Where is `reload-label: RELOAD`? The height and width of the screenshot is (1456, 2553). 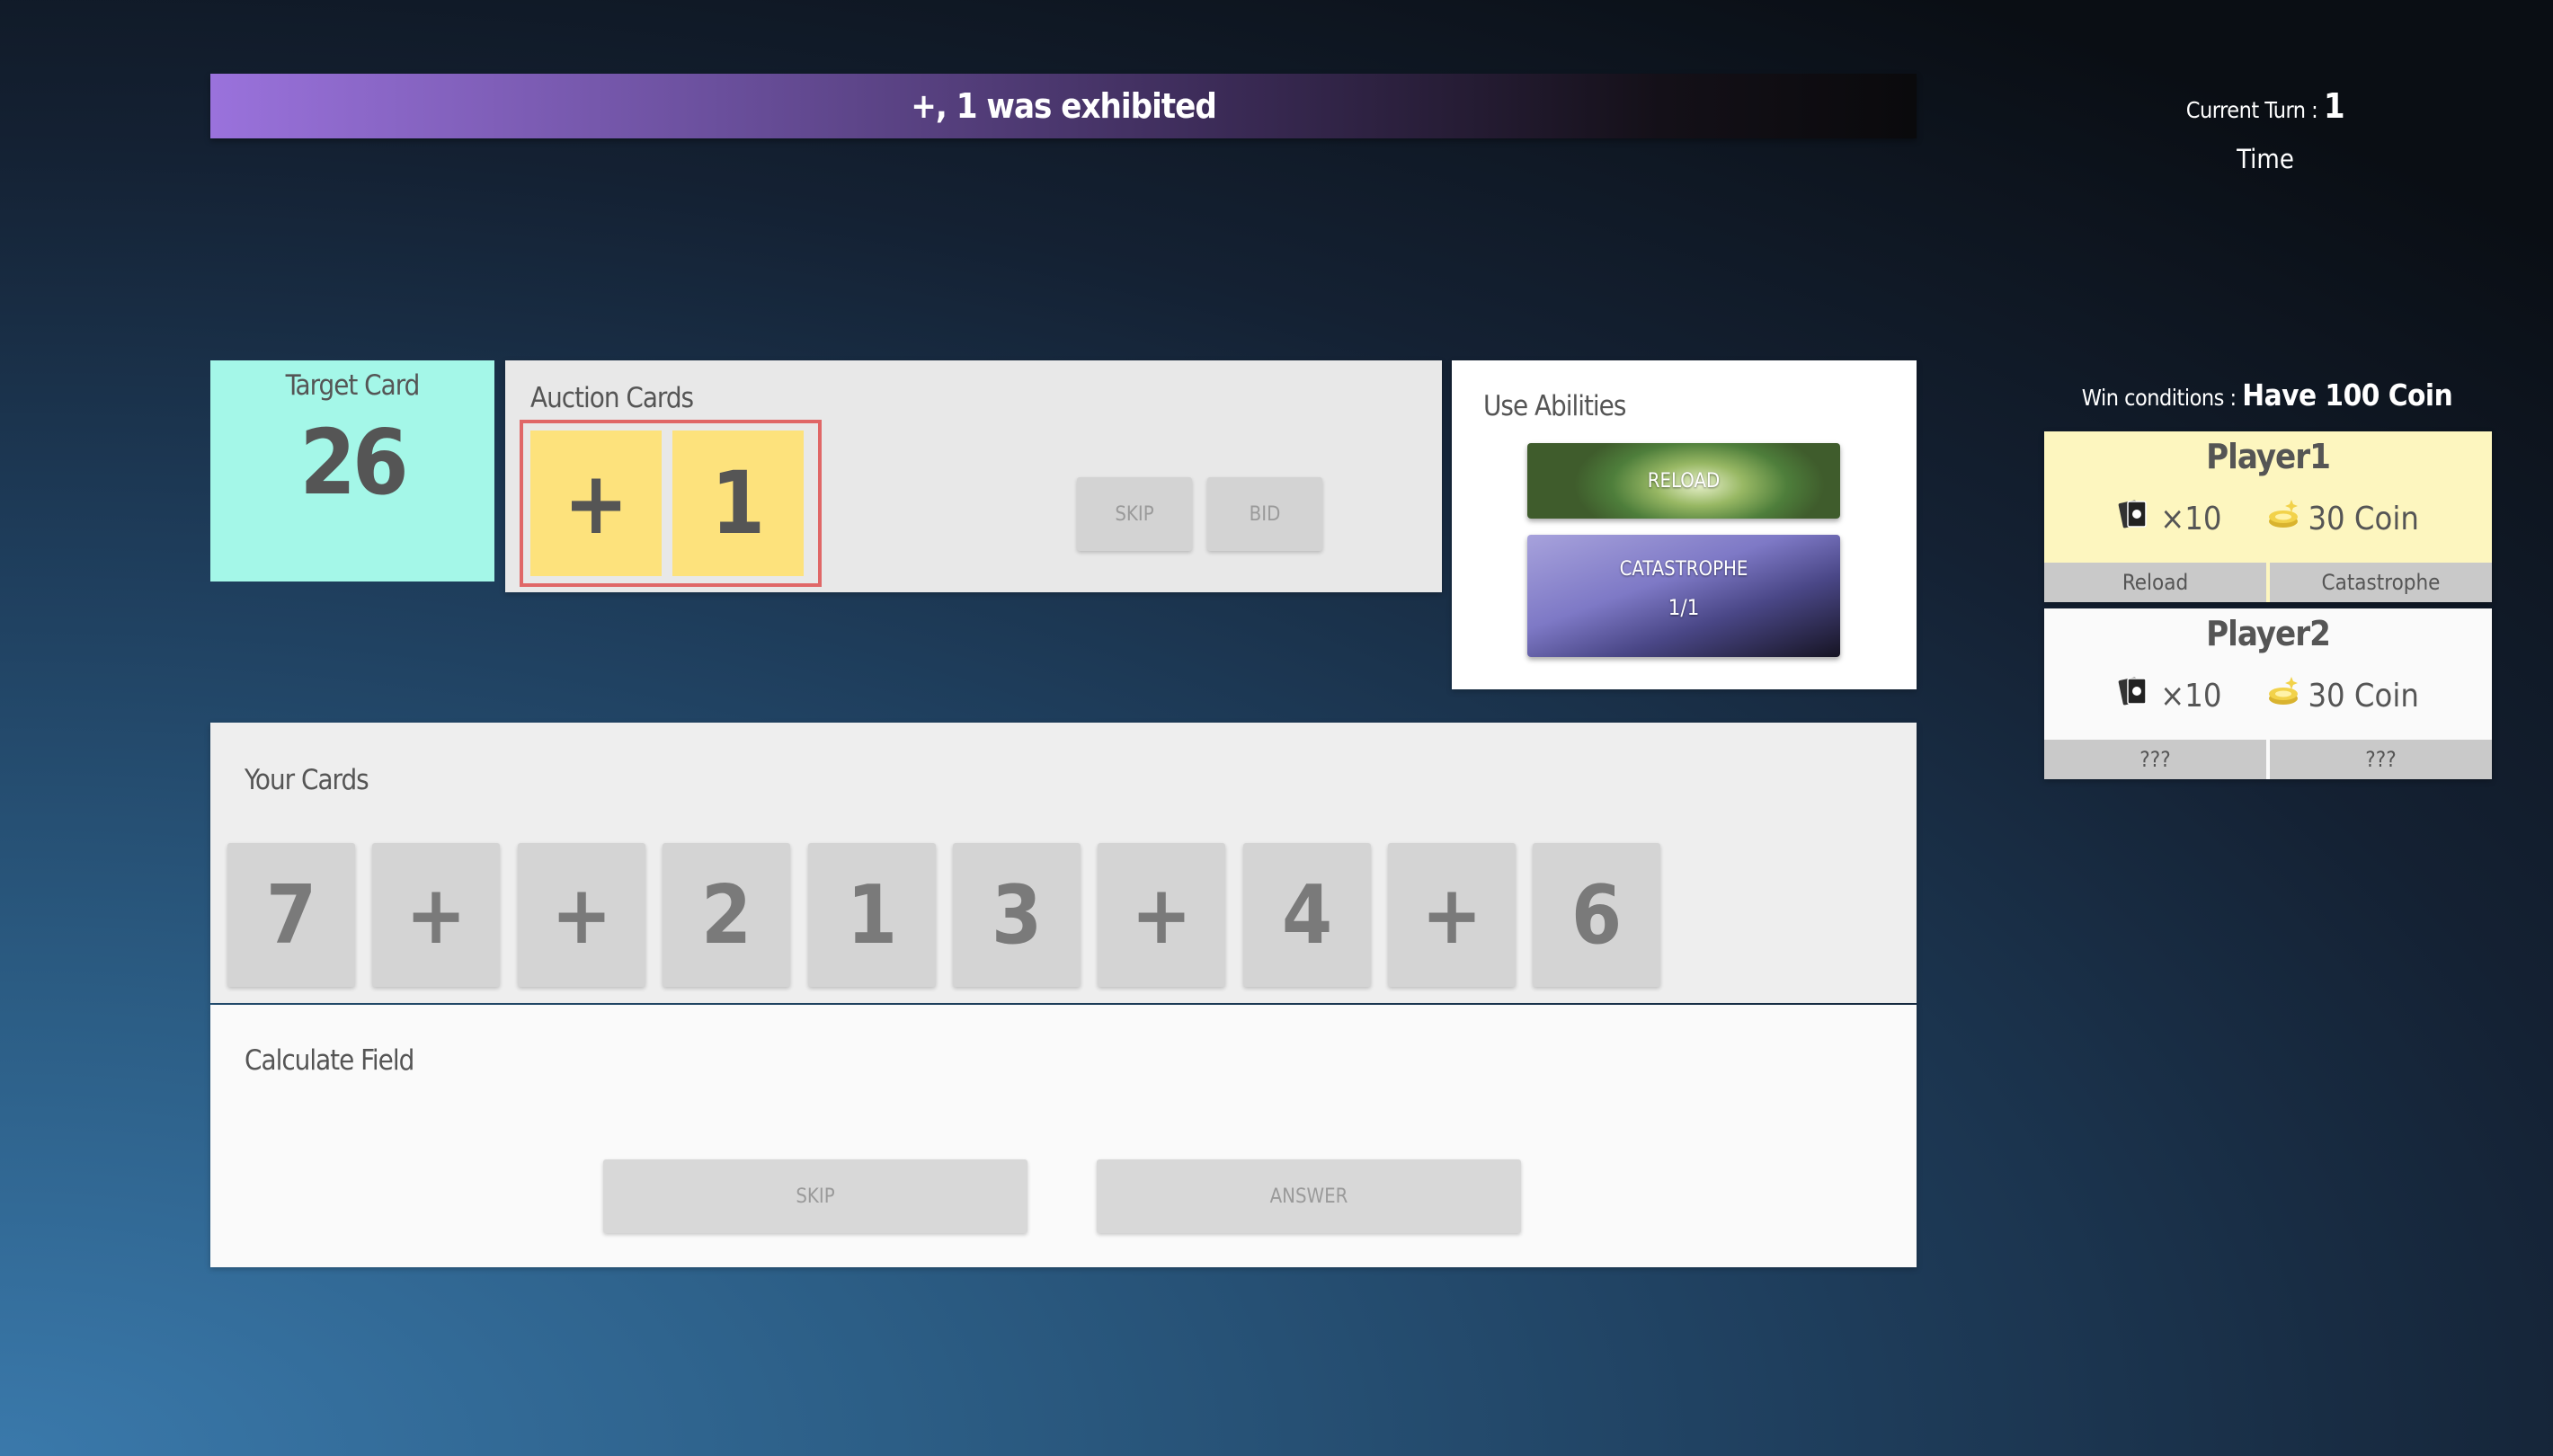
reload-label: RELOAD is located at coordinates (1684, 481).